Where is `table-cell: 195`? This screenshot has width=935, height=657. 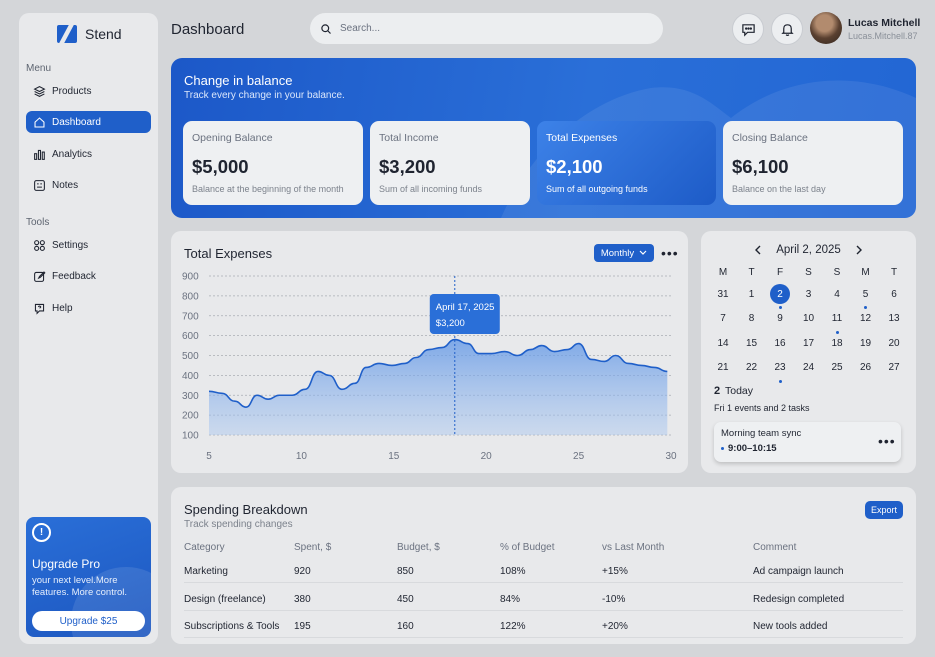 table-cell: 195 is located at coordinates (302, 626).